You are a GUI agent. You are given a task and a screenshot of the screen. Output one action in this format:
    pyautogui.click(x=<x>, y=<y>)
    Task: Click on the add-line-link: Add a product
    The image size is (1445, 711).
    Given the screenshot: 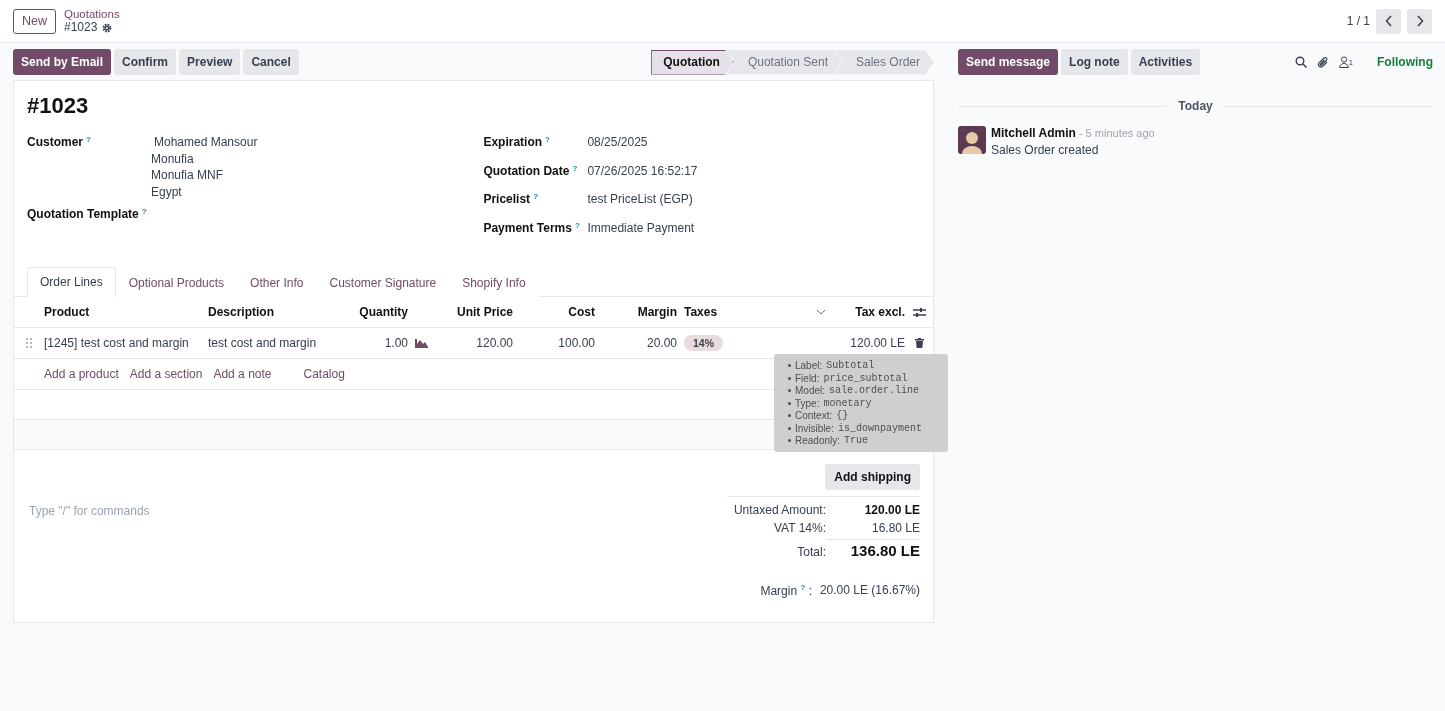 What is the action you would take?
    pyautogui.click(x=81, y=374)
    